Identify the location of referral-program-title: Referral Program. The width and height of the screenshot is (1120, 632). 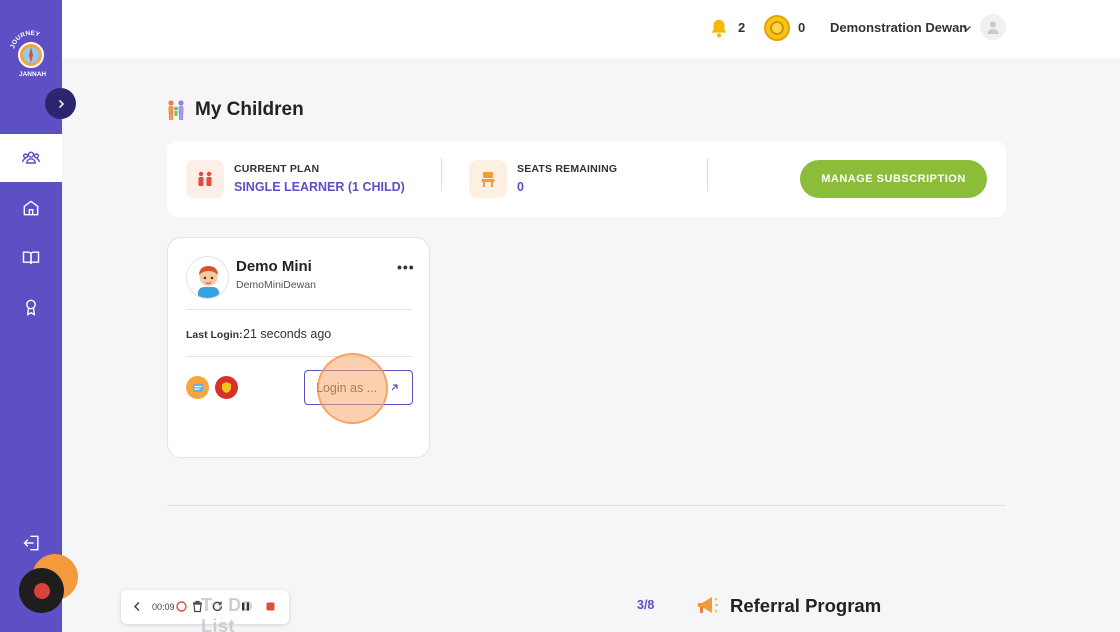
(806, 605).